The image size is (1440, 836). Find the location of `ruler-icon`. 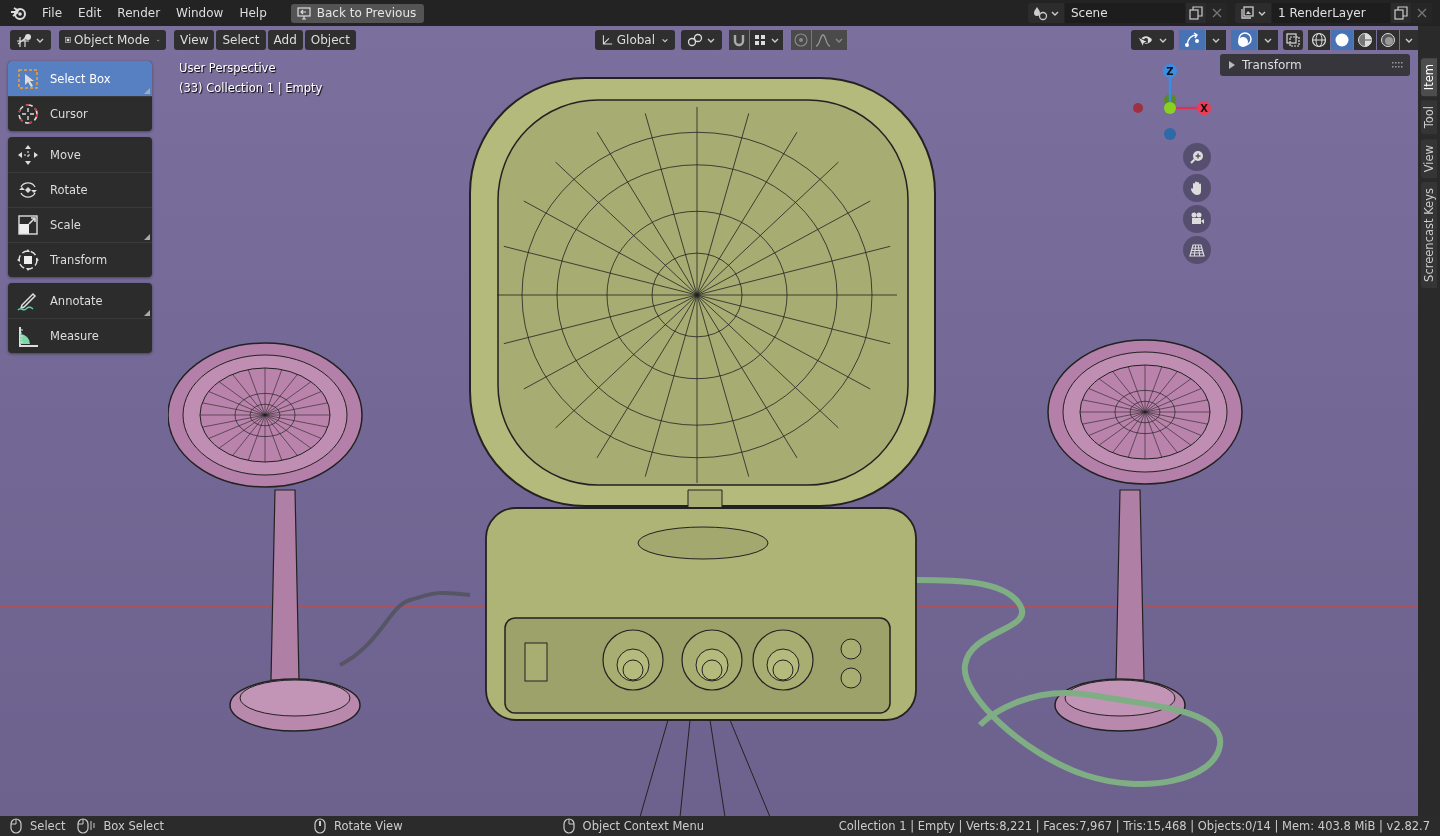

ruler-icon is located at coordinates (28, 336).